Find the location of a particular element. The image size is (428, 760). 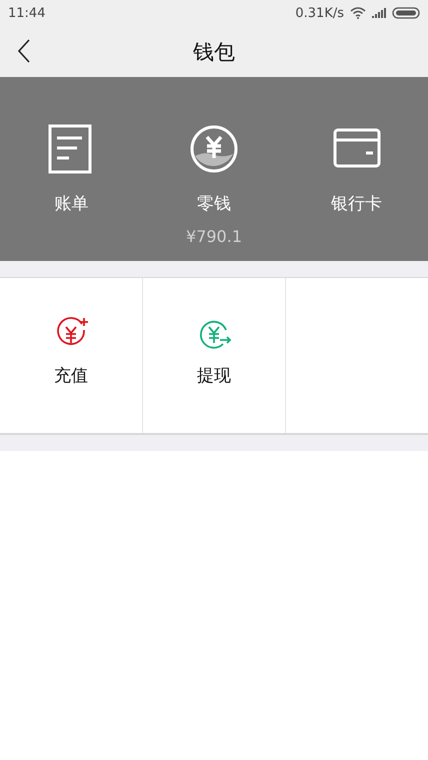

wallet-item-label: 账单 is located at coordinates (71, 203).